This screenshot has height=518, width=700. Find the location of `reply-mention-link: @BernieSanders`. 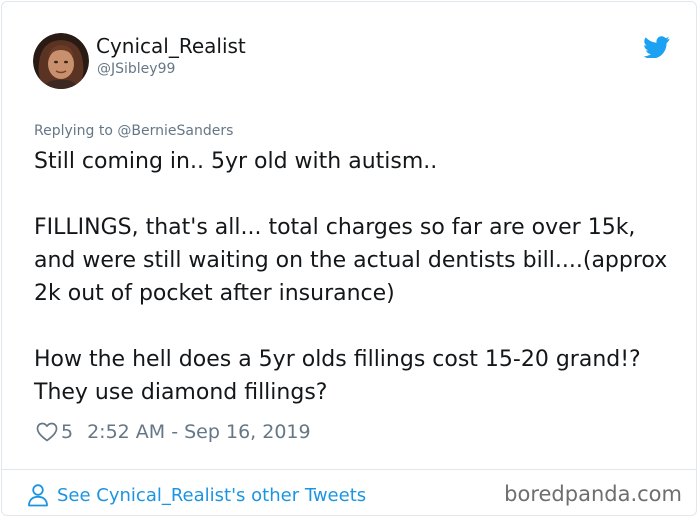

reply-mention-link: @BernieSanders is located at coordinates (175, 131).